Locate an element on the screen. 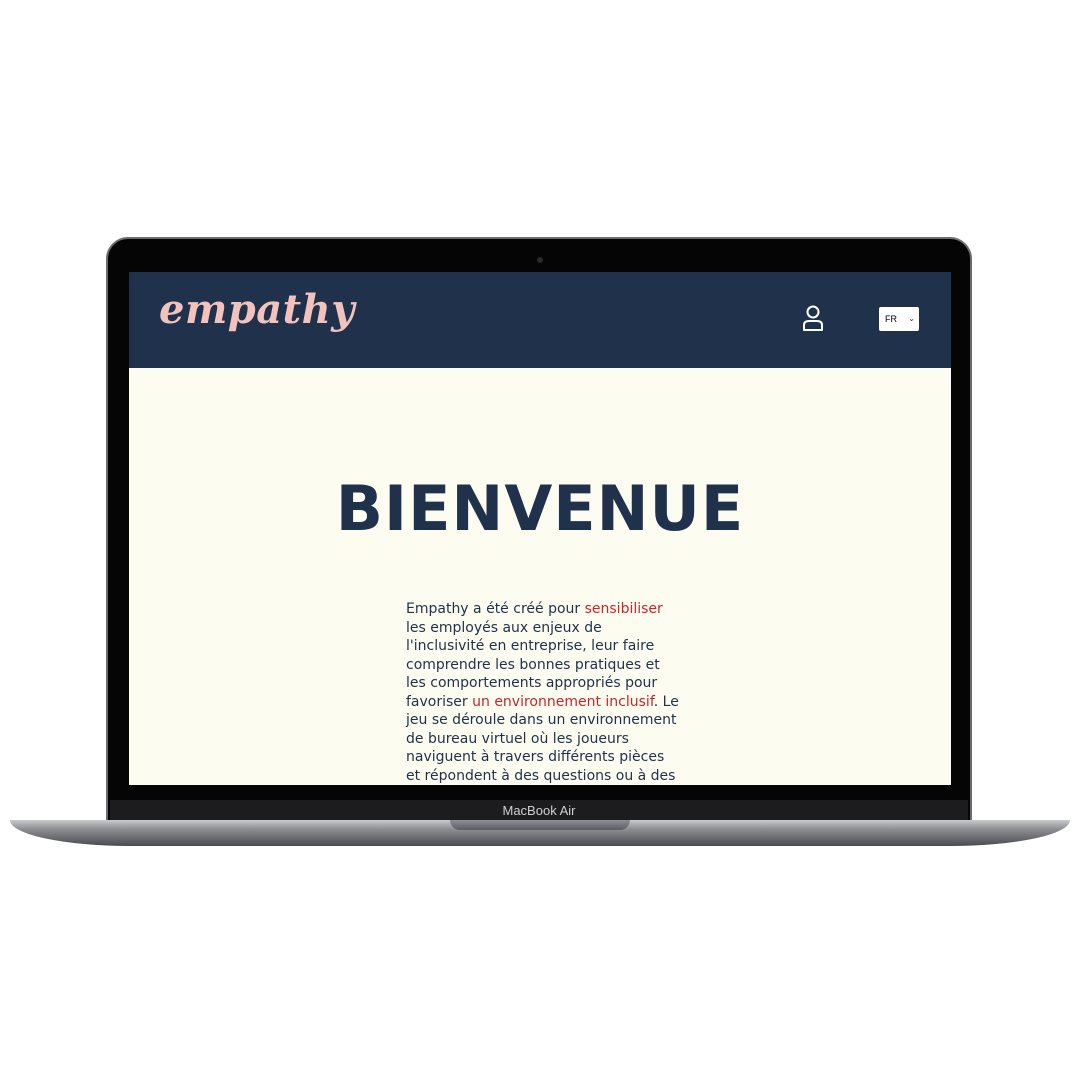 The width and height of the screenshot is (1080, 1080). camera-icon is located at coordinates (540, 260).